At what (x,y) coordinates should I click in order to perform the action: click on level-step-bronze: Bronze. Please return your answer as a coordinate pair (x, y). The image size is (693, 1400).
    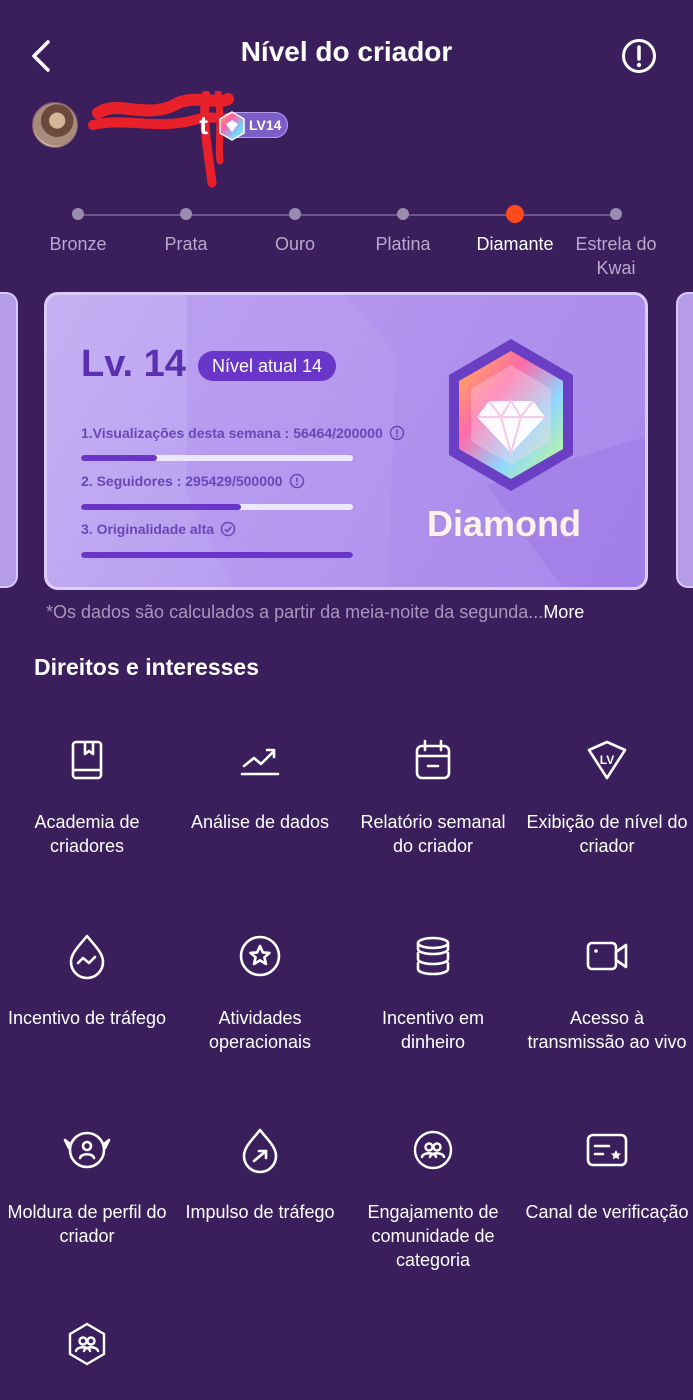
    Looking at the image, I should click on (78, 231).